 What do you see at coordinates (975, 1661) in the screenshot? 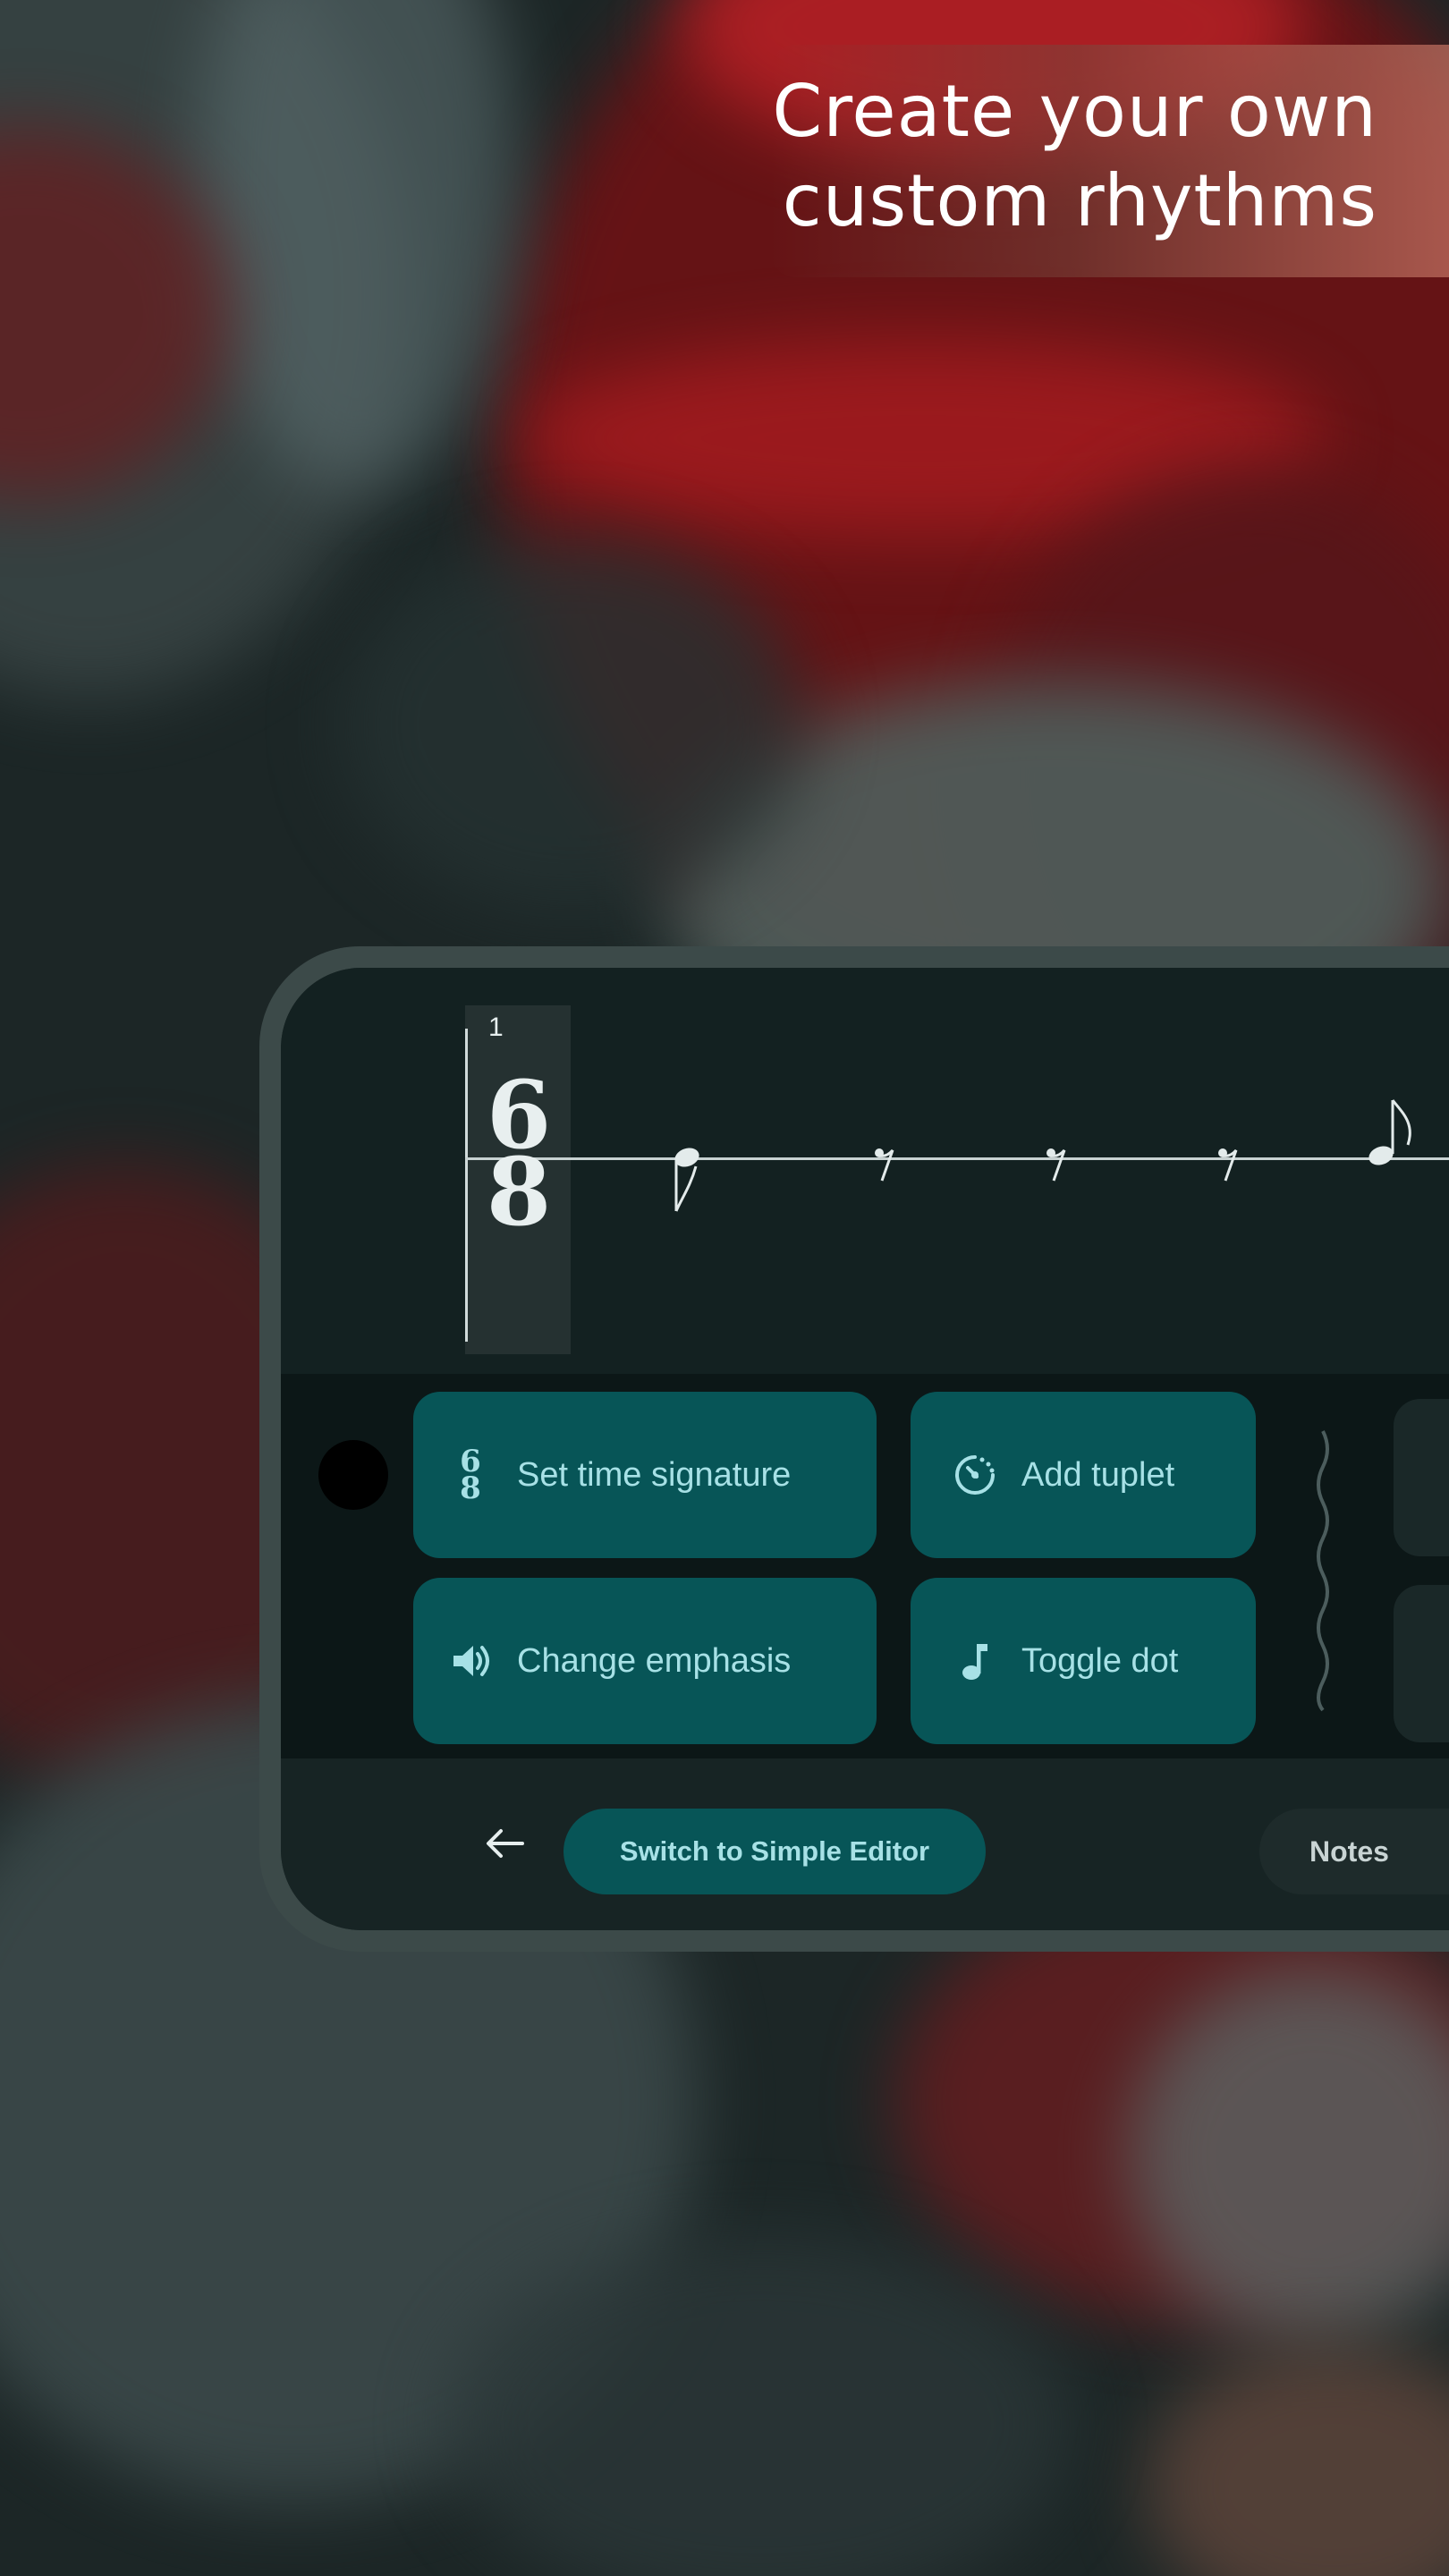
I see `music-note-icon` at bounding box center [975, 1661].